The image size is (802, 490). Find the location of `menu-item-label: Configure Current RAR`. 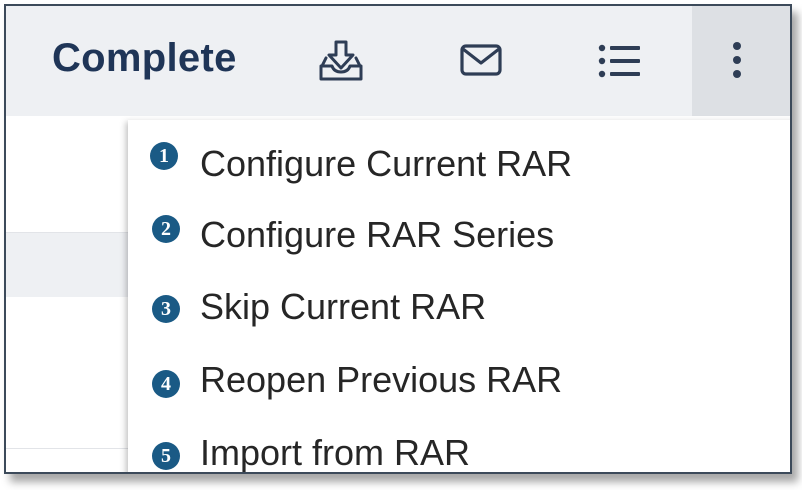

menu-item-label: Configure Current RAR is located at coordinates (386, 163).